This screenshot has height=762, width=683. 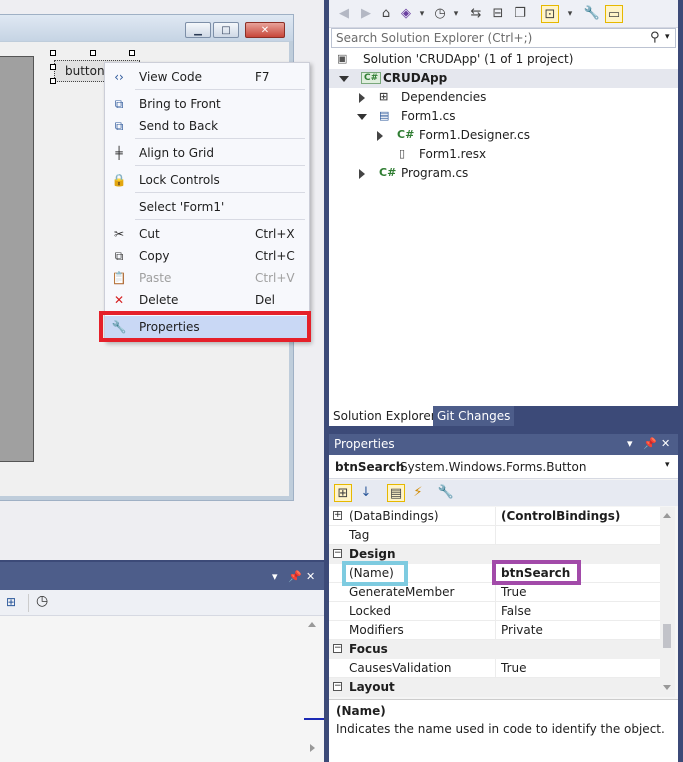 I want to click on properties-icon: ⊞, so click(x=11, y=602).